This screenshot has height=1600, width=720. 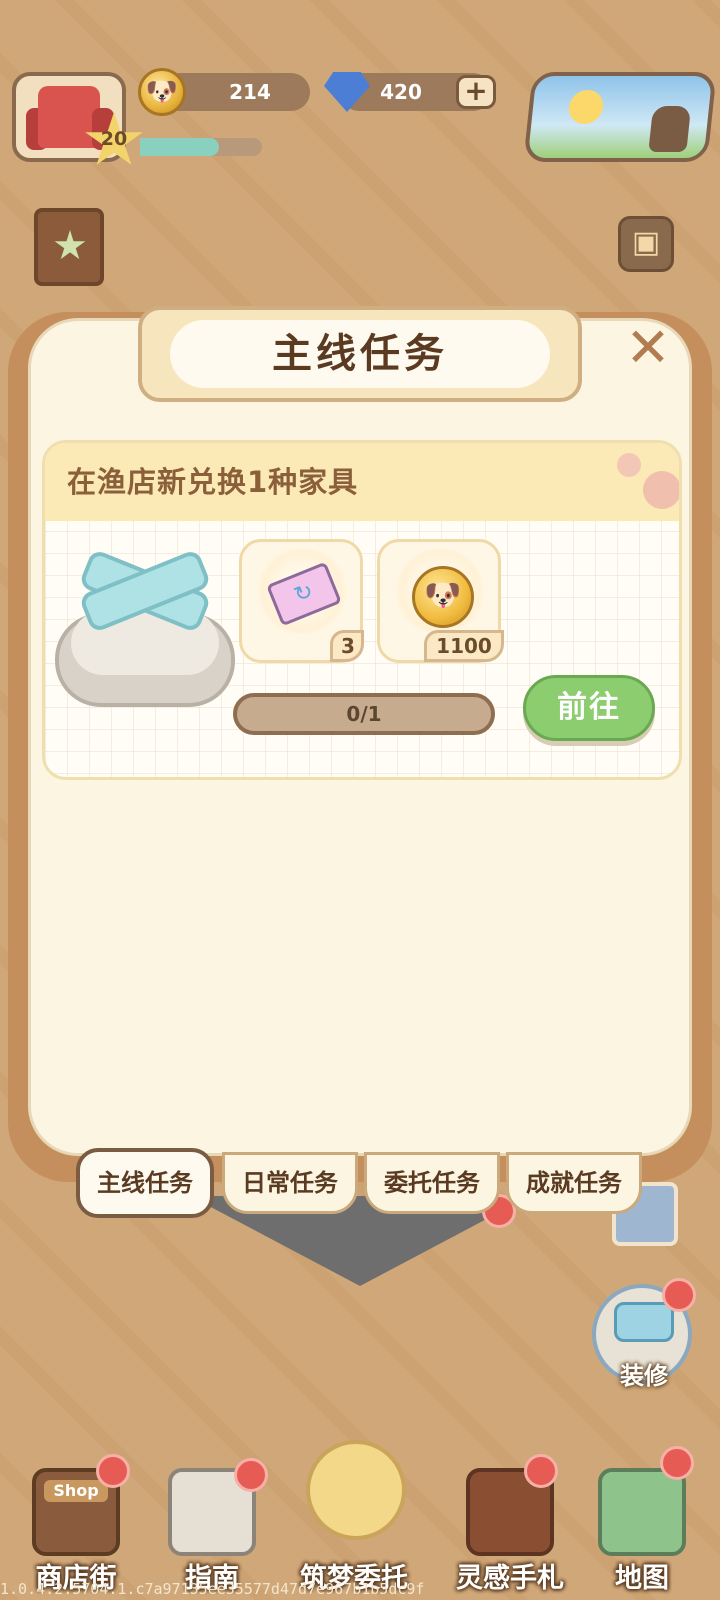 I want to click on nav-map: 地图, so click(x=642, y=1520).